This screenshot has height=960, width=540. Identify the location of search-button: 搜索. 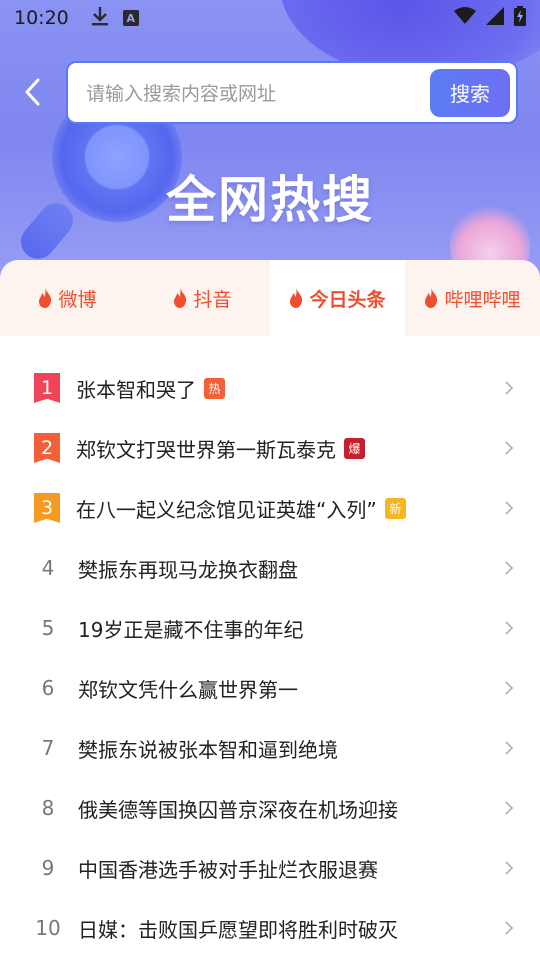
(470, 92).